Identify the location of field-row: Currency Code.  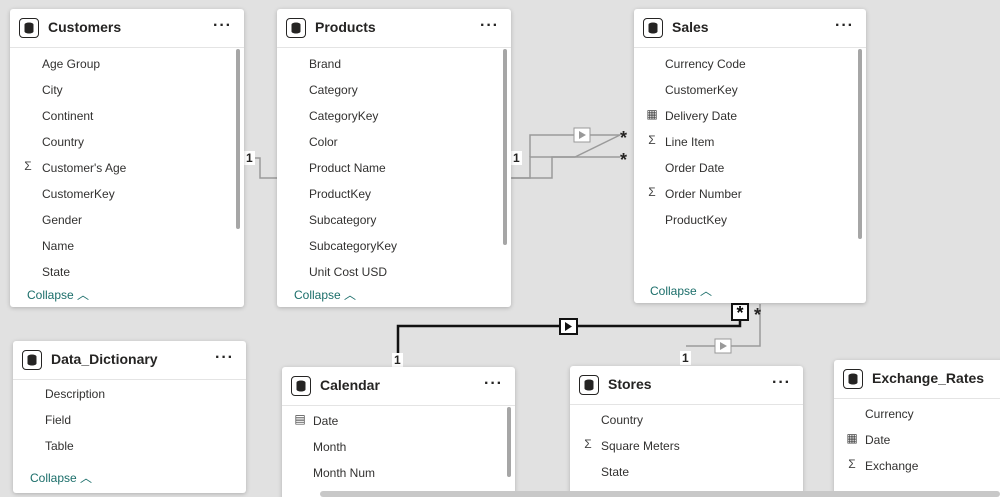
(743, 64).